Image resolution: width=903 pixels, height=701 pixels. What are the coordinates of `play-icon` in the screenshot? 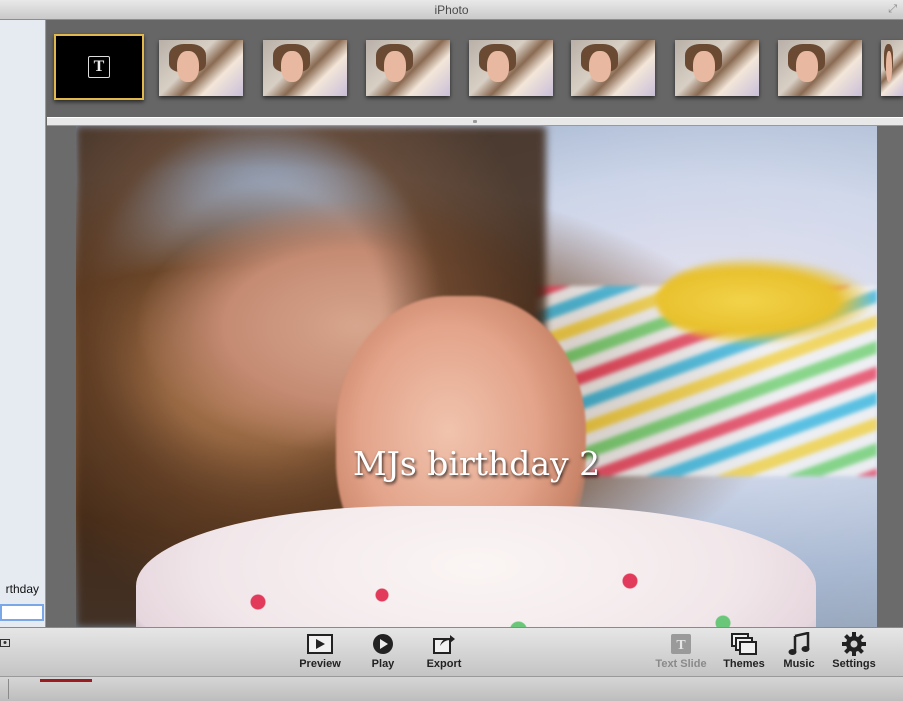 It's located at (383, 644).